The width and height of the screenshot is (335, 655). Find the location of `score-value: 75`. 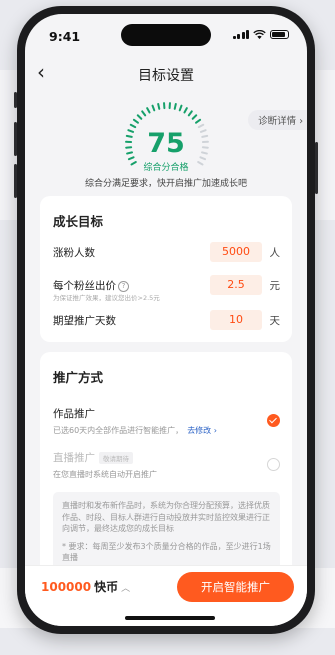

score-value: 75 is located at coordinates (166, 143).